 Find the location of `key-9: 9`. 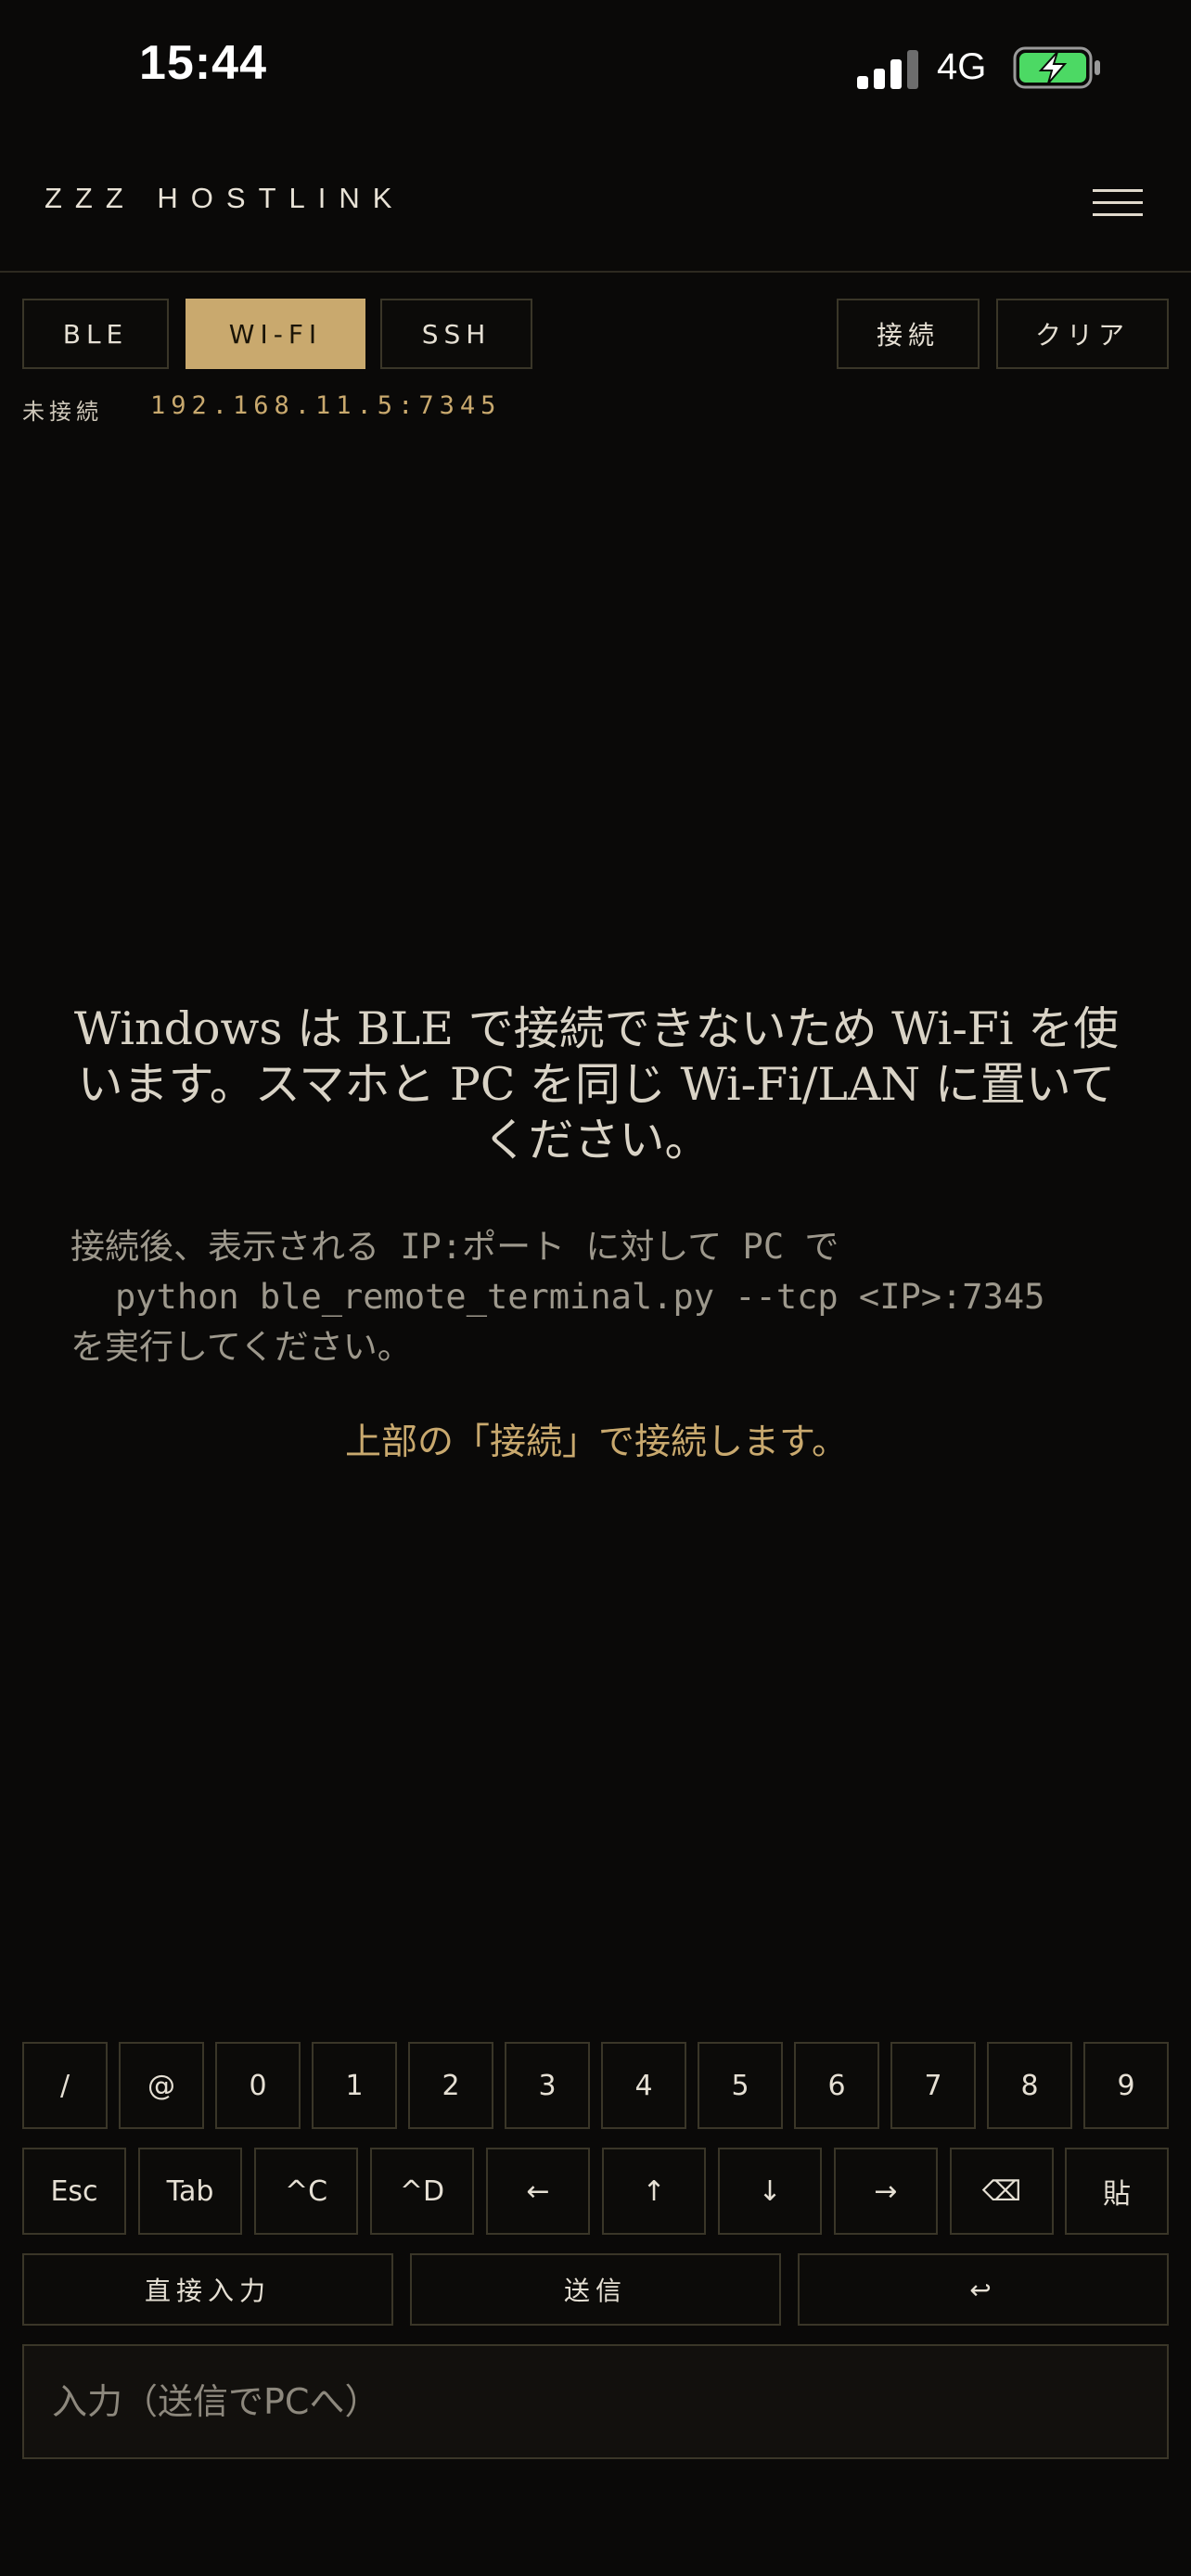

key-9: 9 is located at coordinates (1126, 2085).